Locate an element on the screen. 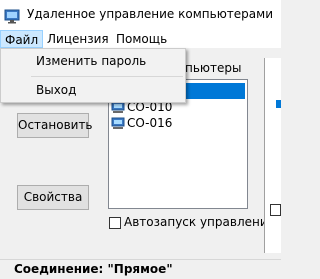  stop-button: Остановить is located at coordinates (55, 125).